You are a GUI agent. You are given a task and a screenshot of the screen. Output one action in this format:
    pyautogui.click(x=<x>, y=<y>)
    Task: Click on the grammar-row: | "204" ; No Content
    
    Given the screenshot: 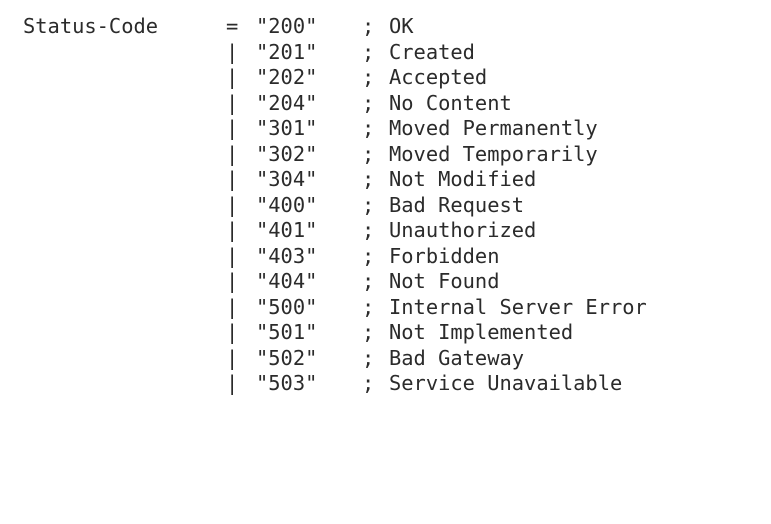 What is the action you would take?
    pyautogui.click(x=256, y=104)
    